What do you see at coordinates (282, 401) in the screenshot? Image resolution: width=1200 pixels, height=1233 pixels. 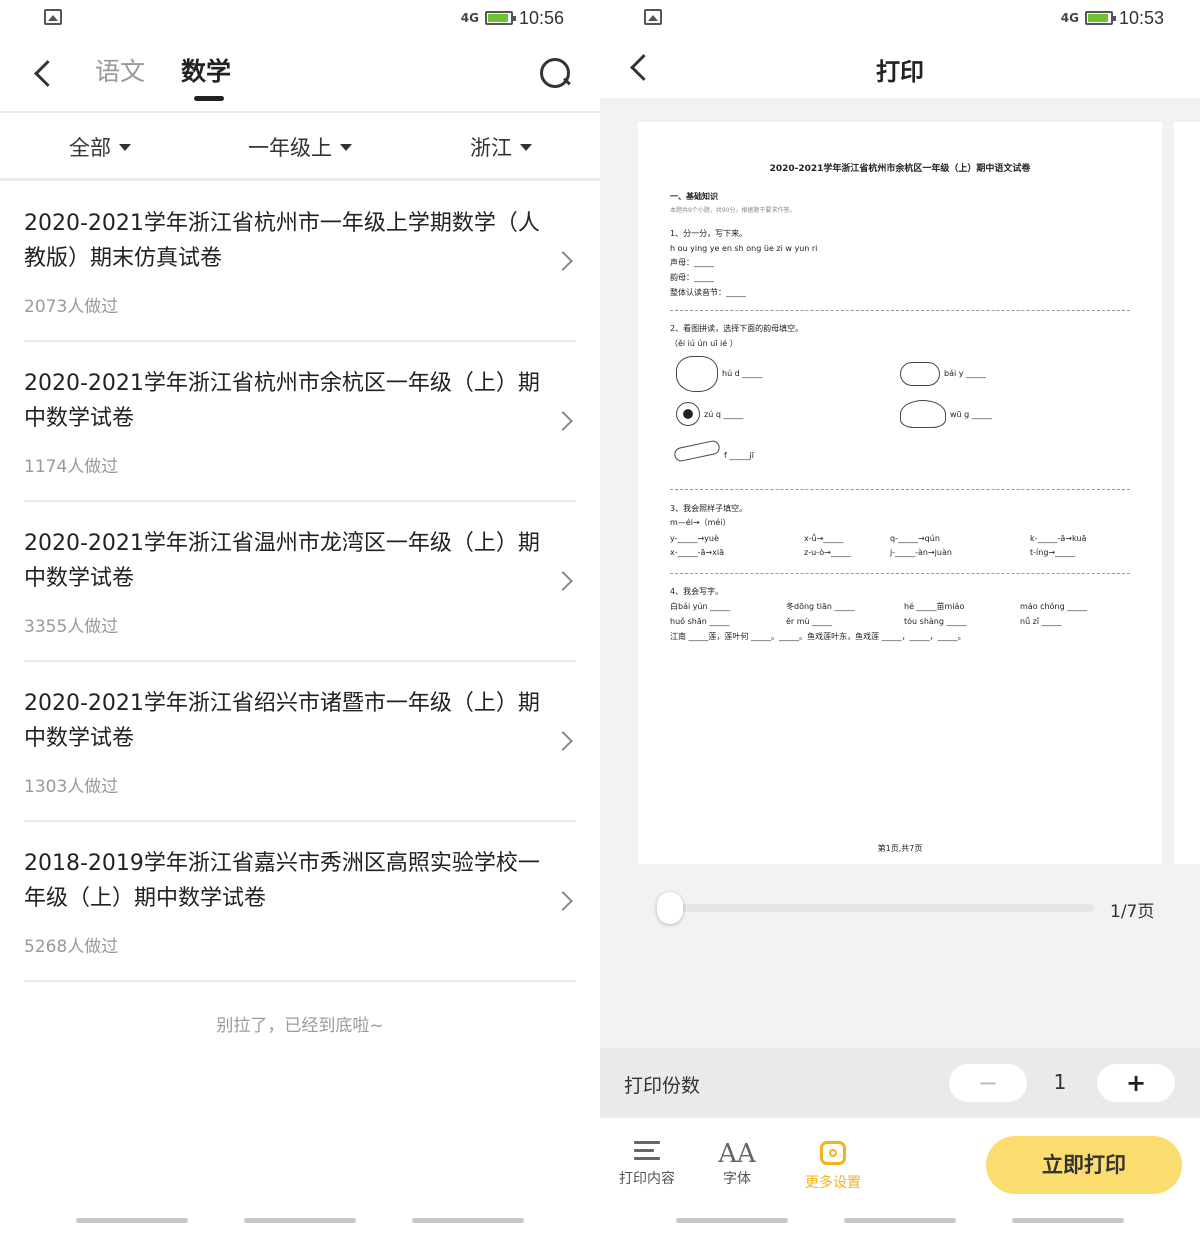 I see `item-title: 2020-2021学年浙江省杭州市余杭区一年级（上）期中数学试卷` at bounding box center [282, 401].